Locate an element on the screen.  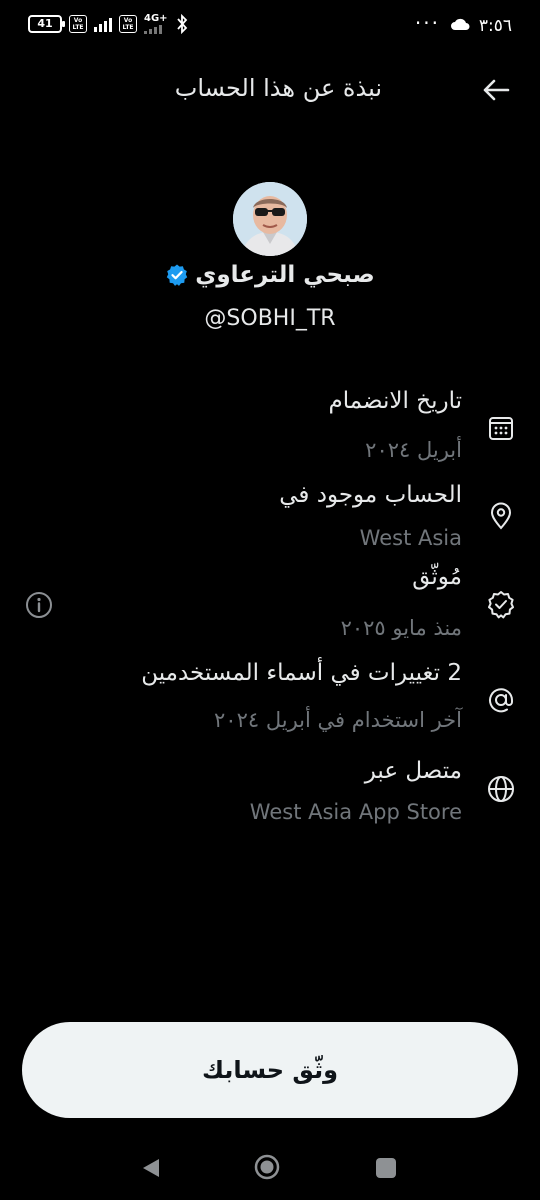
status-left-icons: 41 Vo LTE Vo LTE 4G+ is located at coordinates (108, 24).